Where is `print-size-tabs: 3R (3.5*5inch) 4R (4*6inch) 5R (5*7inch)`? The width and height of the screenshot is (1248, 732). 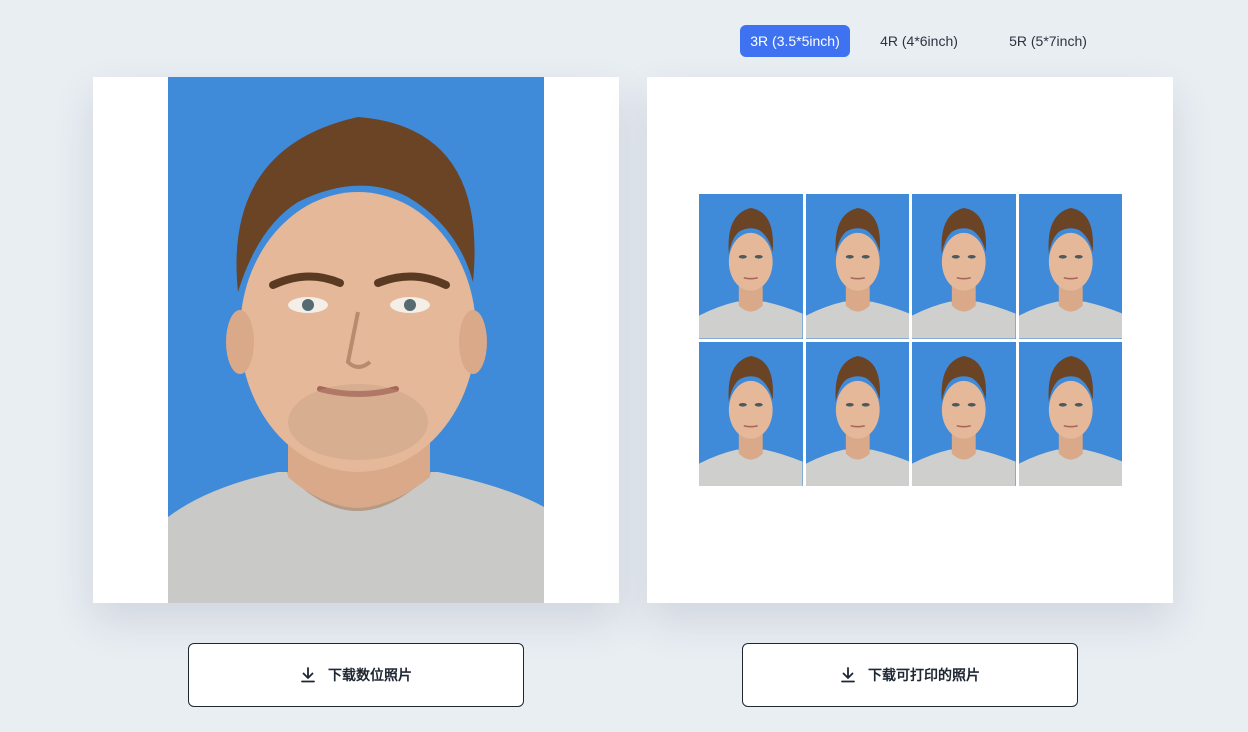
print-size-tabs: 3R (3.5*5inch) 4R (4*6inch) 5R (5*7inch) is located at coordinates (919, 41).